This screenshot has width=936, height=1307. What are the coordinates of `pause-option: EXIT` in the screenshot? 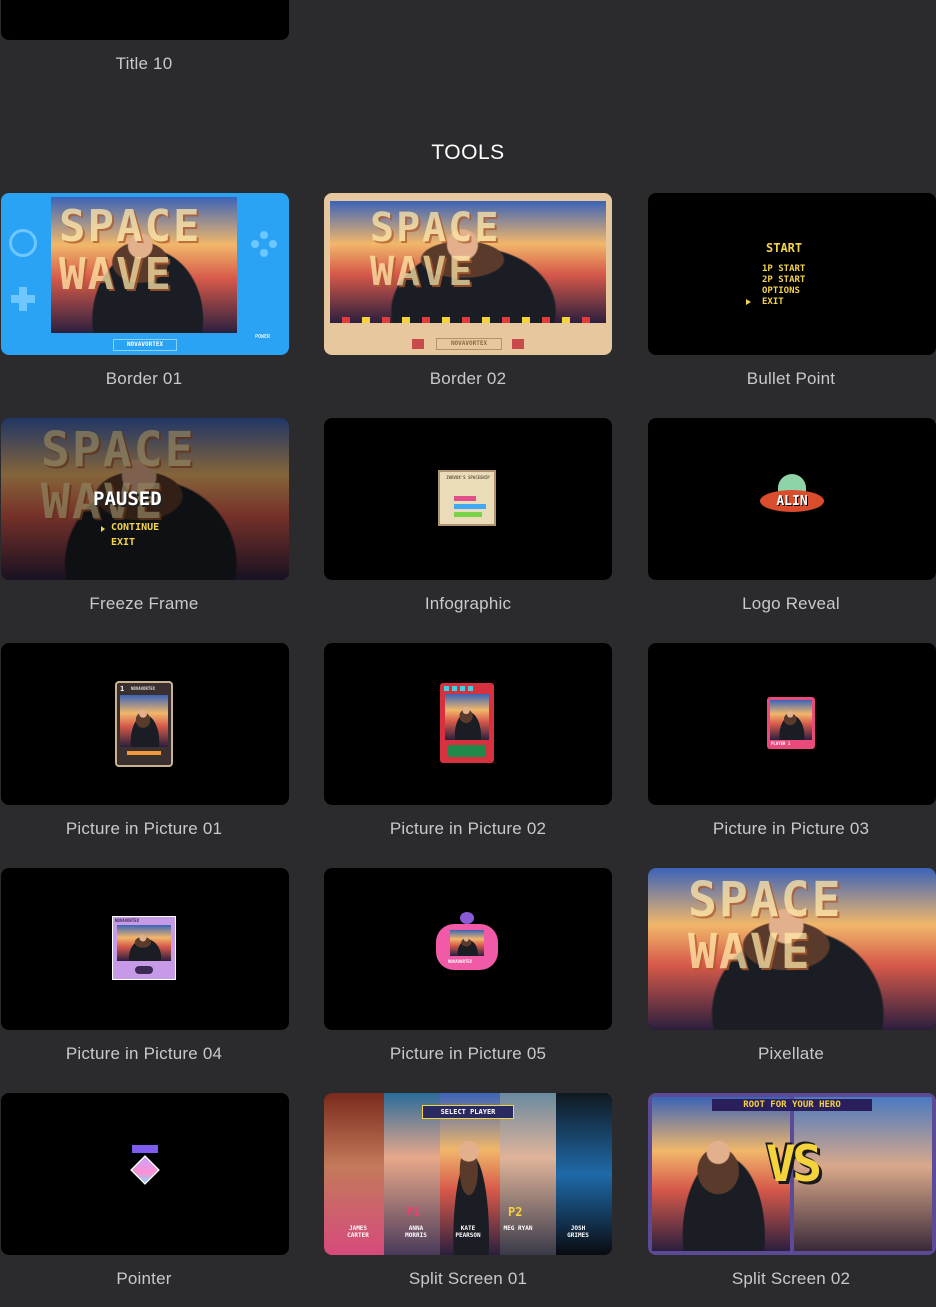 It's located at (123, 542).